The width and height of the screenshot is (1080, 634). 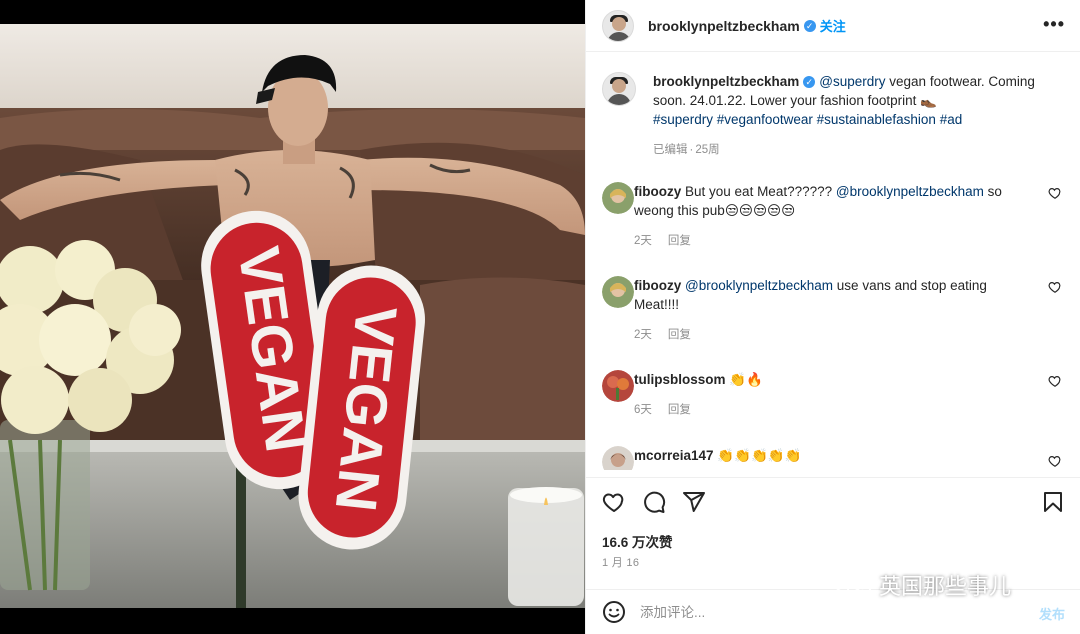 I want to click on caption-mention-link: @superdry, so click(x=852, y=81).